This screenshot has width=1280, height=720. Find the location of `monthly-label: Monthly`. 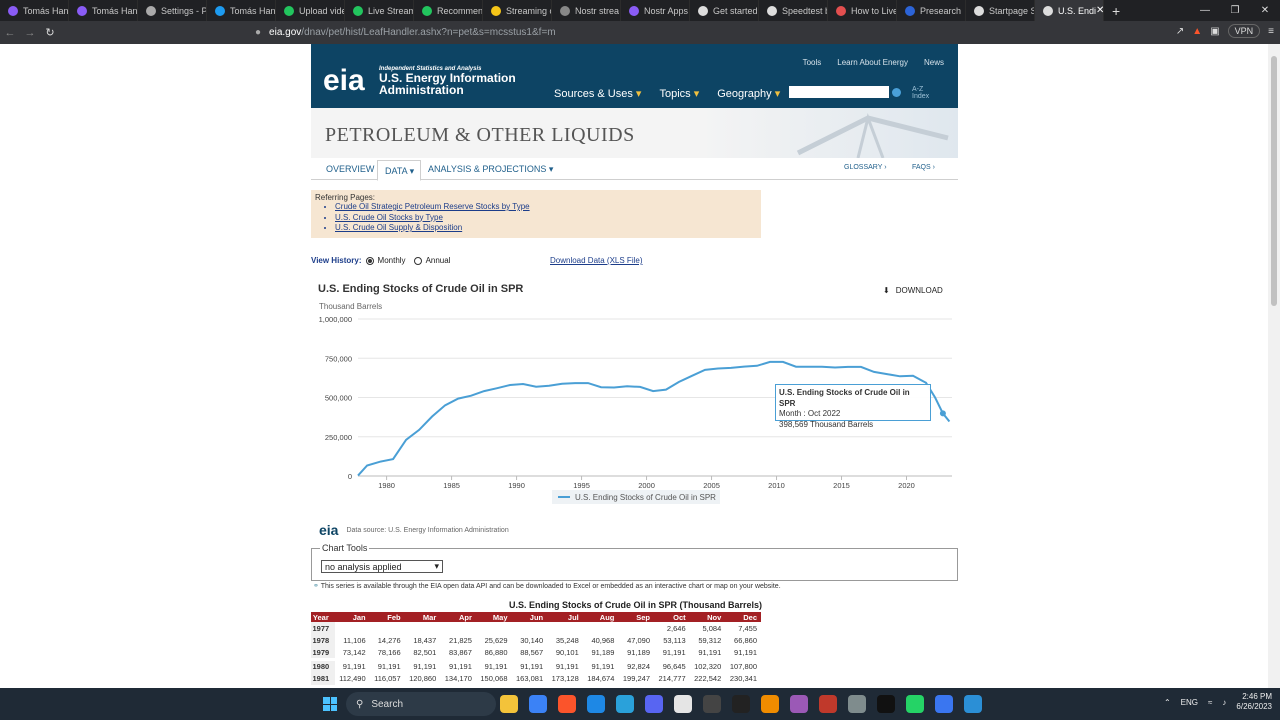

monthly-label: Monthly is located at coordinates (392, 260).